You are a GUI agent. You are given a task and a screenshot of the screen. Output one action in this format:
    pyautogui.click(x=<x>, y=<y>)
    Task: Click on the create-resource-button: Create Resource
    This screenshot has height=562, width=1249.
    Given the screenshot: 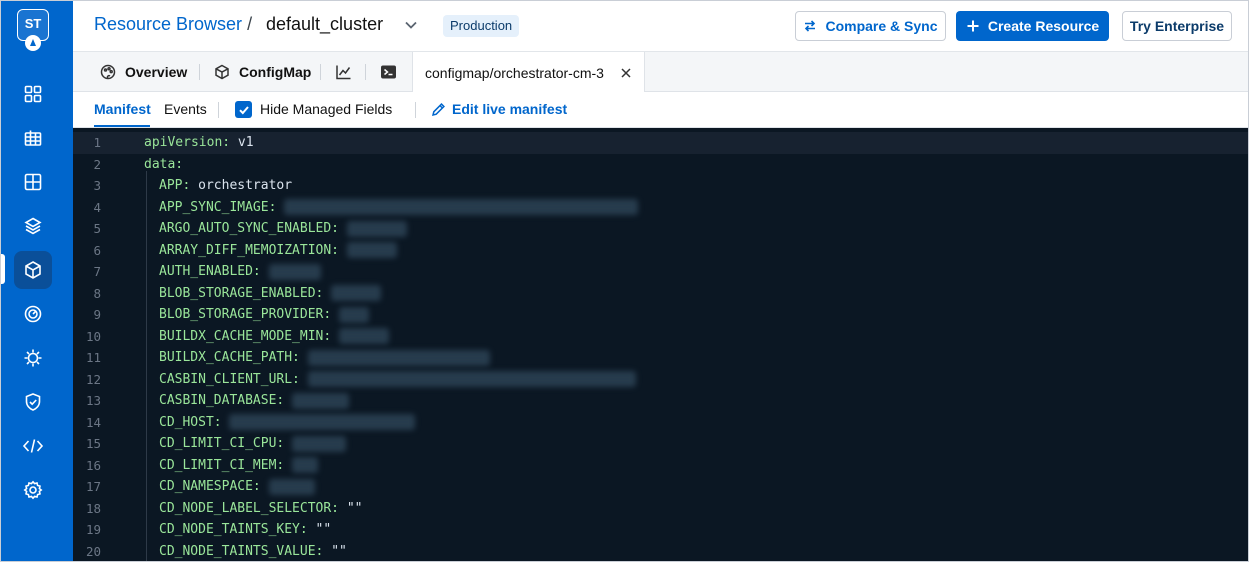 What is the action you would take?
    pyautogui.click(x=1032, y=26)
    